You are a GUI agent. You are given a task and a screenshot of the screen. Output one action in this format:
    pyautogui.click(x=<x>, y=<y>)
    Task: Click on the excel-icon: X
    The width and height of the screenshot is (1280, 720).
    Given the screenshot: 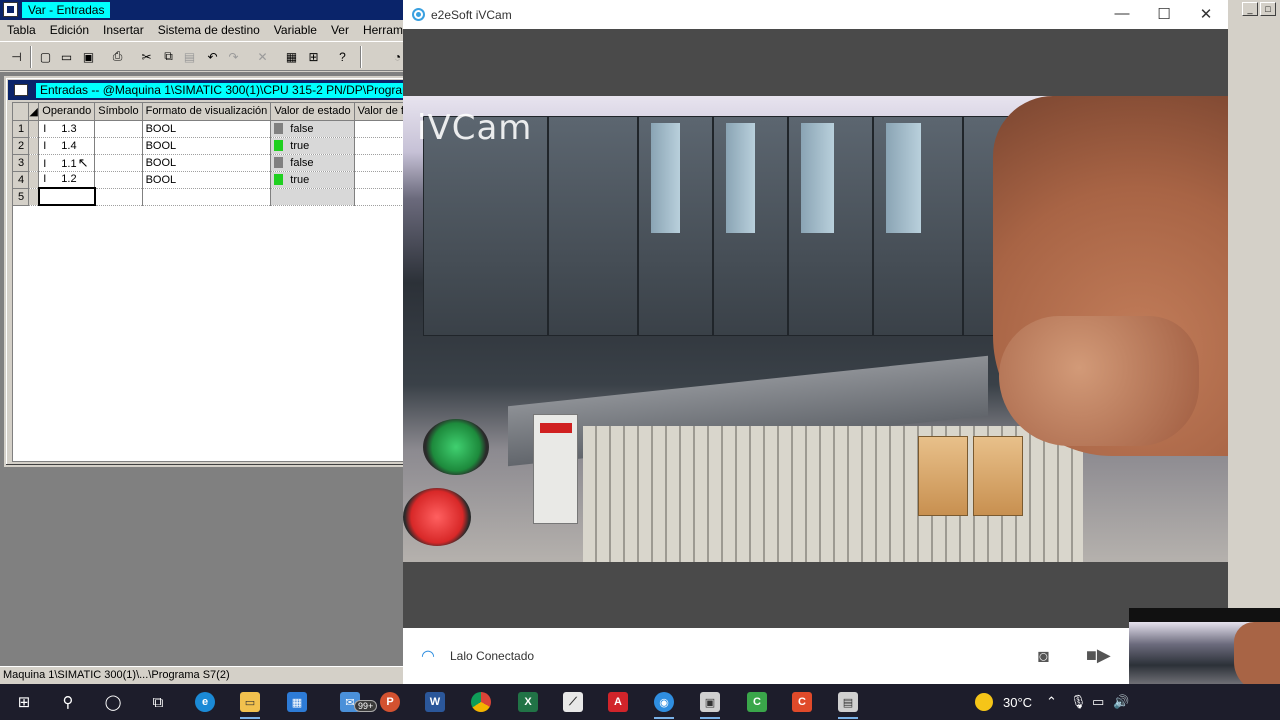 What is the action you would take?
    pyautogui.click(x=528, y=702)
    